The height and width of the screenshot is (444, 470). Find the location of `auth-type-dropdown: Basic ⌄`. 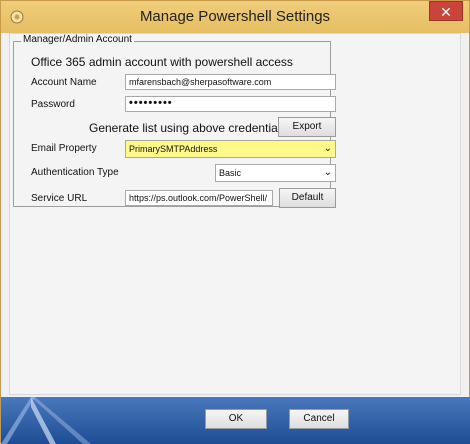

auth-type-dropdown: Basic ⌄ is located at coordinates (275, 173).